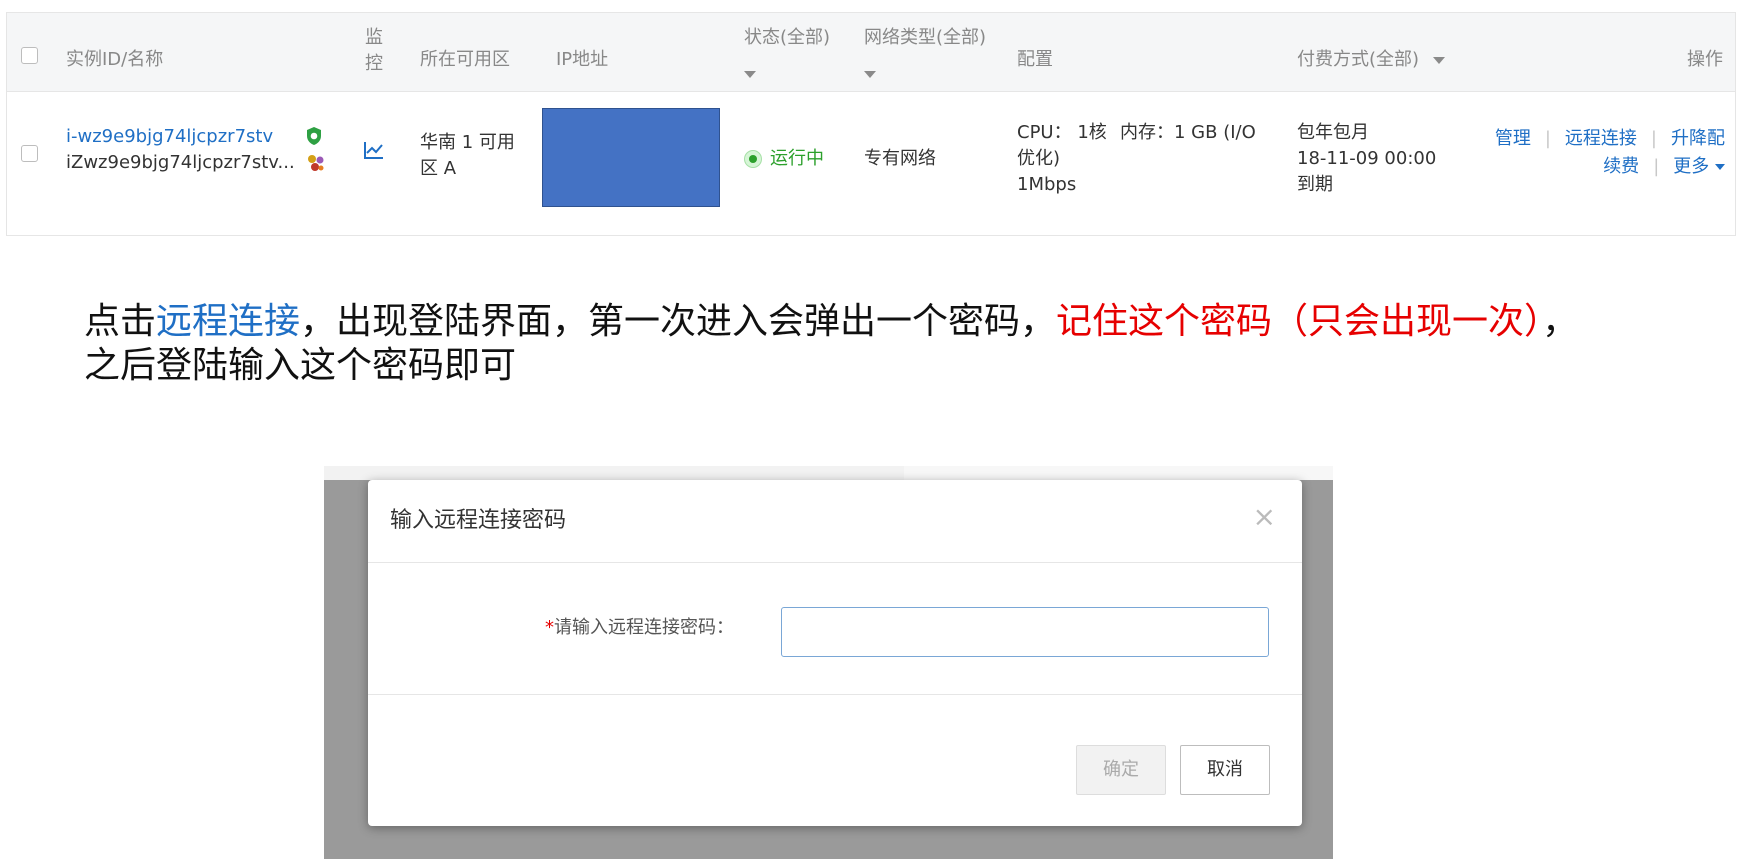  Describe the element at coordinates (1062, 132) in the screenshot. I see `config-cpu: CPU： 1核` at that location.